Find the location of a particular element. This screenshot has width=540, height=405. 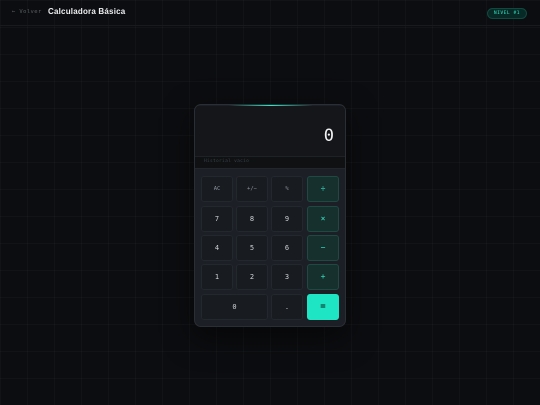

display-value: 0 is located at coordinates (328, 136).